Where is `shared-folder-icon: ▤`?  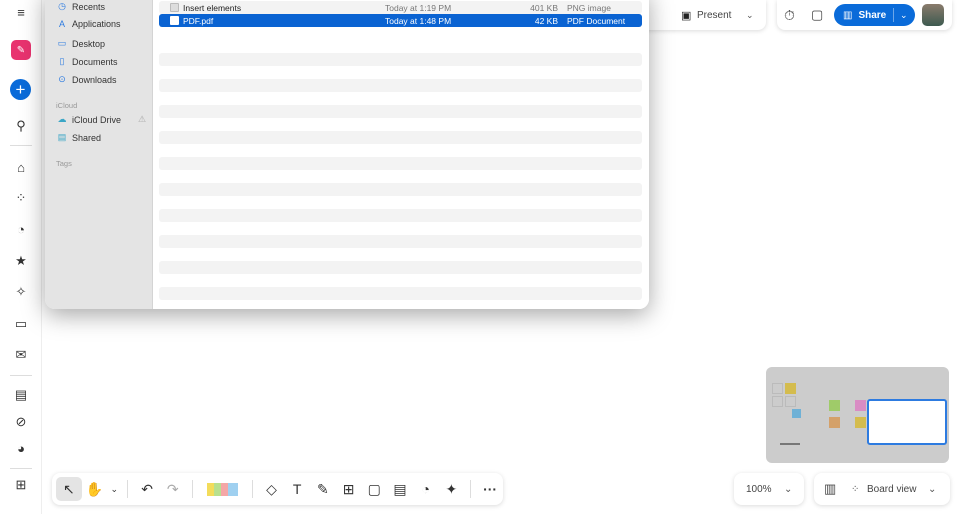 shared-folder-icon: ▤ is located at coordinates (62, 137).